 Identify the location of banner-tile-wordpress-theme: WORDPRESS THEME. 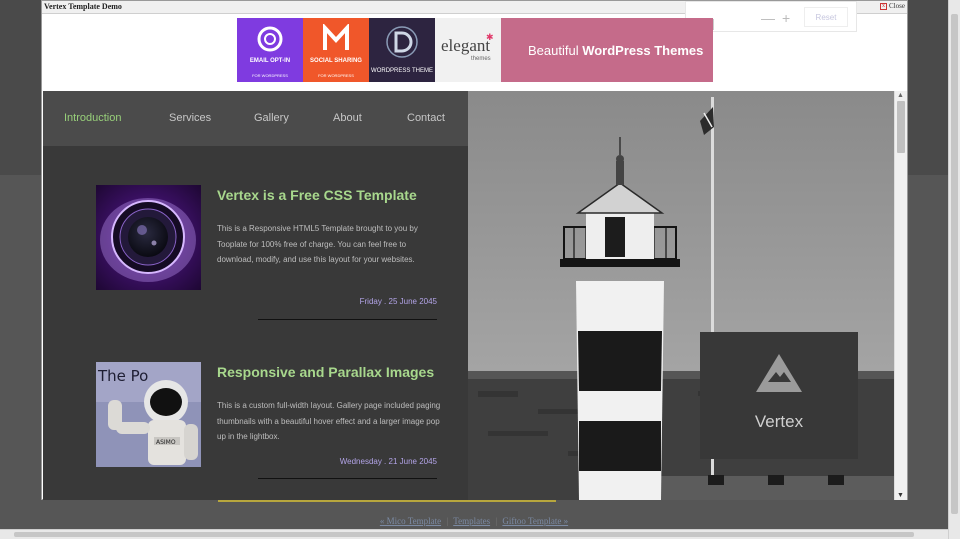
(402, 50).